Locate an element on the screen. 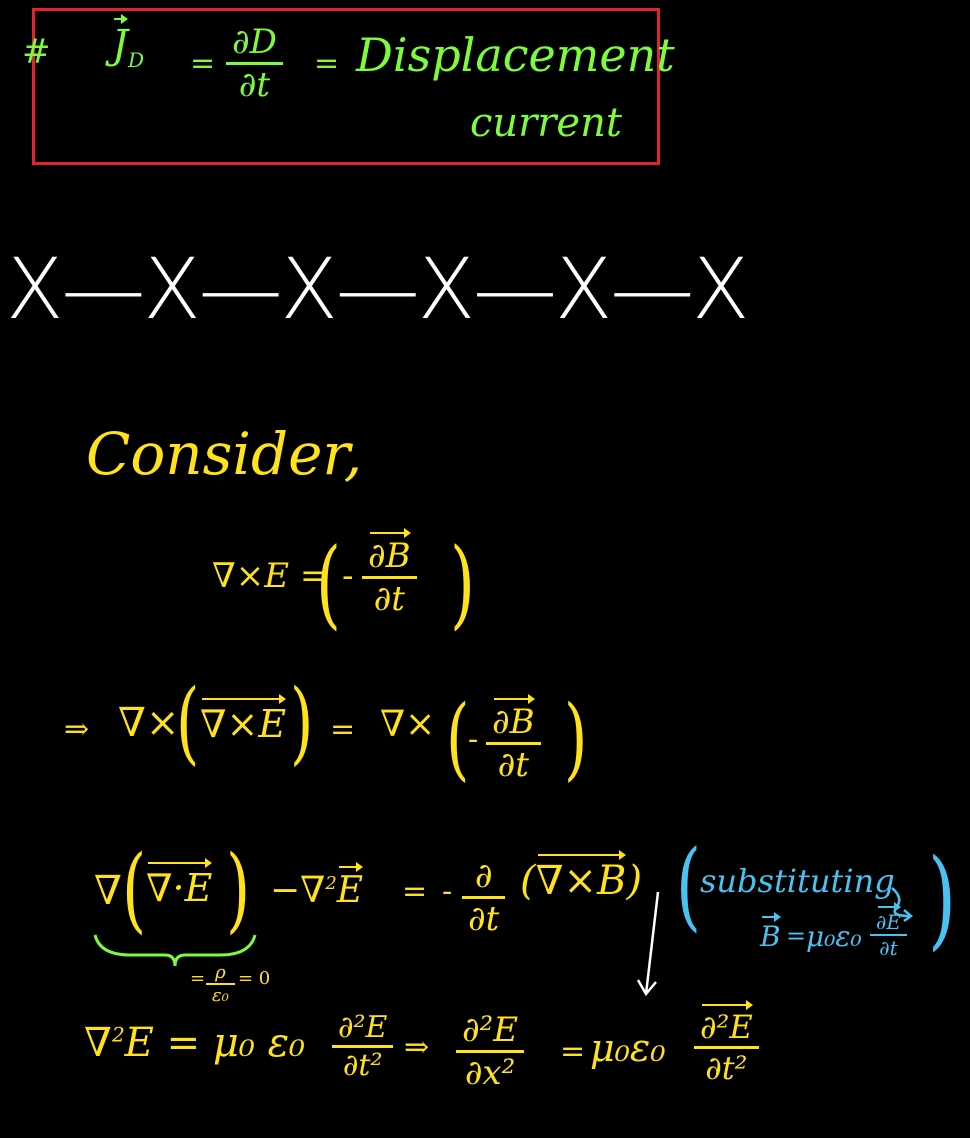 This screenshot has height=1138, width=970. note-numerator: ∂E is located at coordinates (888, 918).